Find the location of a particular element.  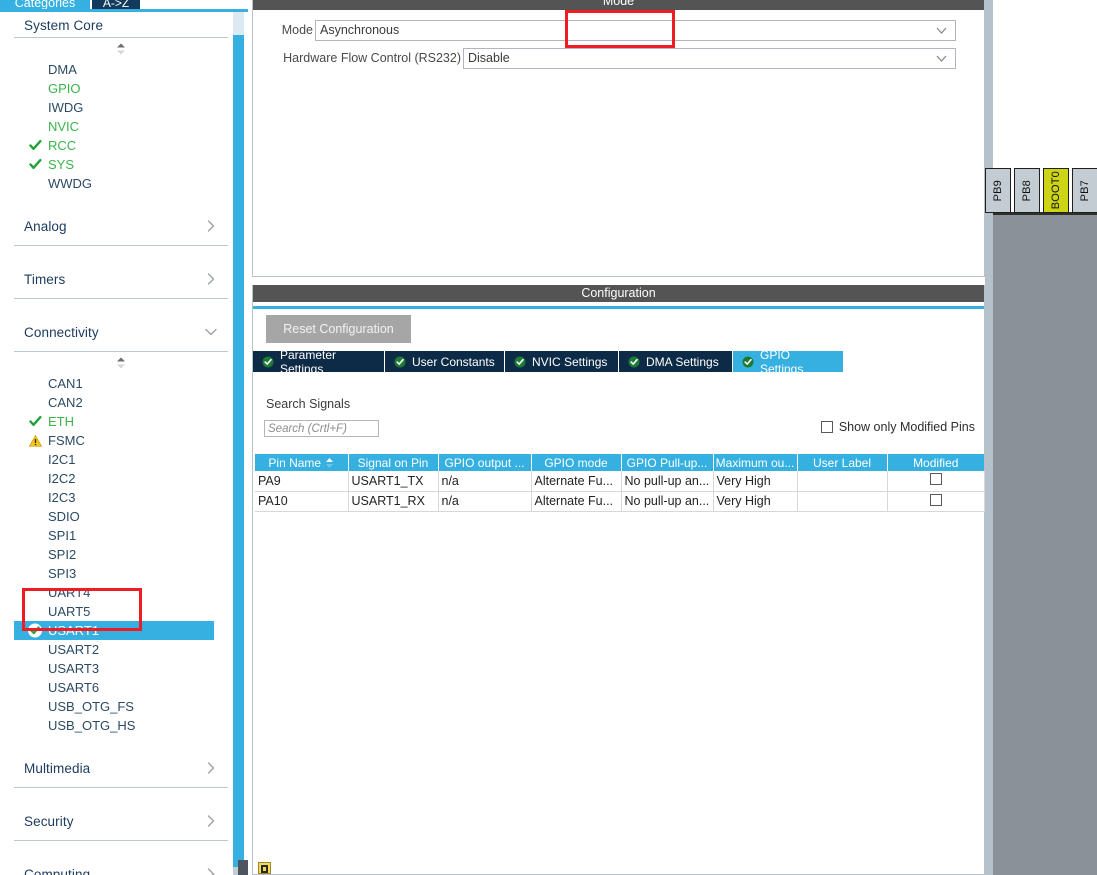

table-header-user-label: User Label is located at coordinates (842, 462).